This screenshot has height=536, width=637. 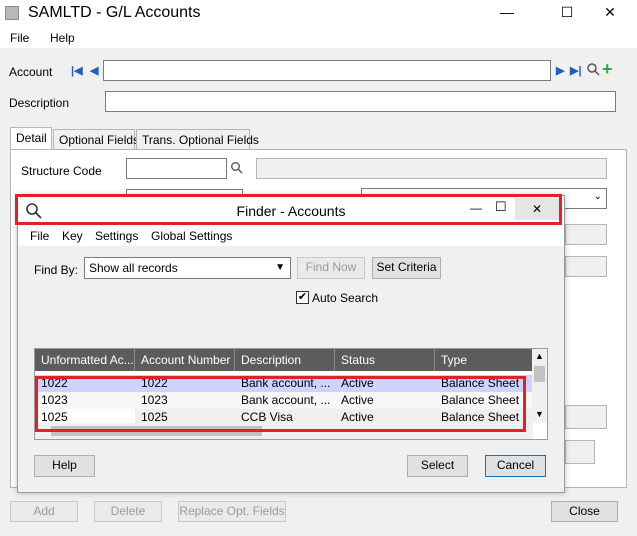 What do you see at coordinates (607, 69) in the screenshot?
I see `add-icon: +` at bounding box center [607, 69].